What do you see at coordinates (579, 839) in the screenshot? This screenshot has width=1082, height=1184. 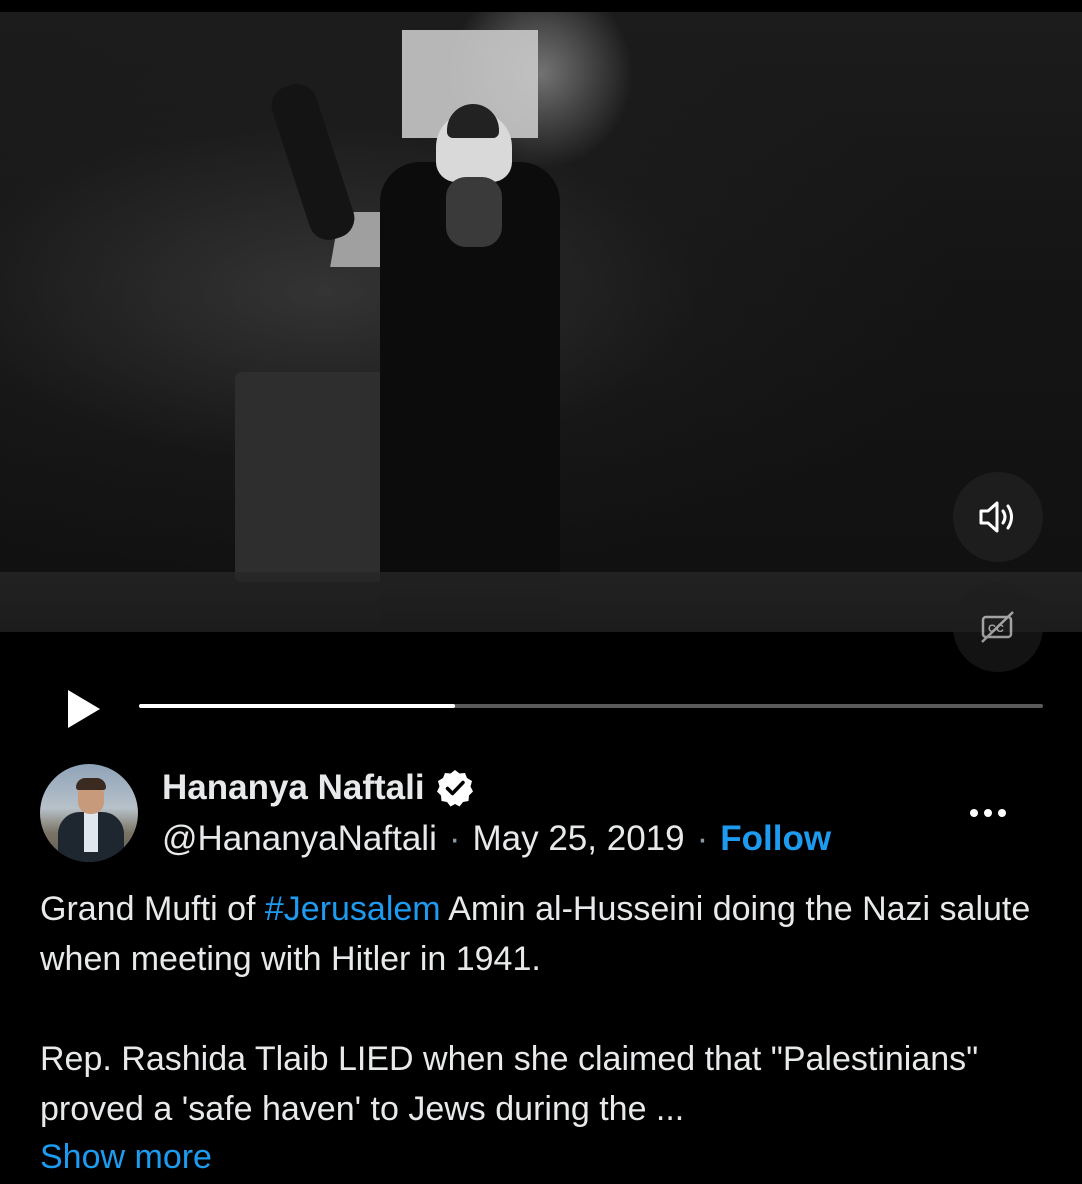 I see `post-date: May 25, 2019` at bounding box center [579, 839].